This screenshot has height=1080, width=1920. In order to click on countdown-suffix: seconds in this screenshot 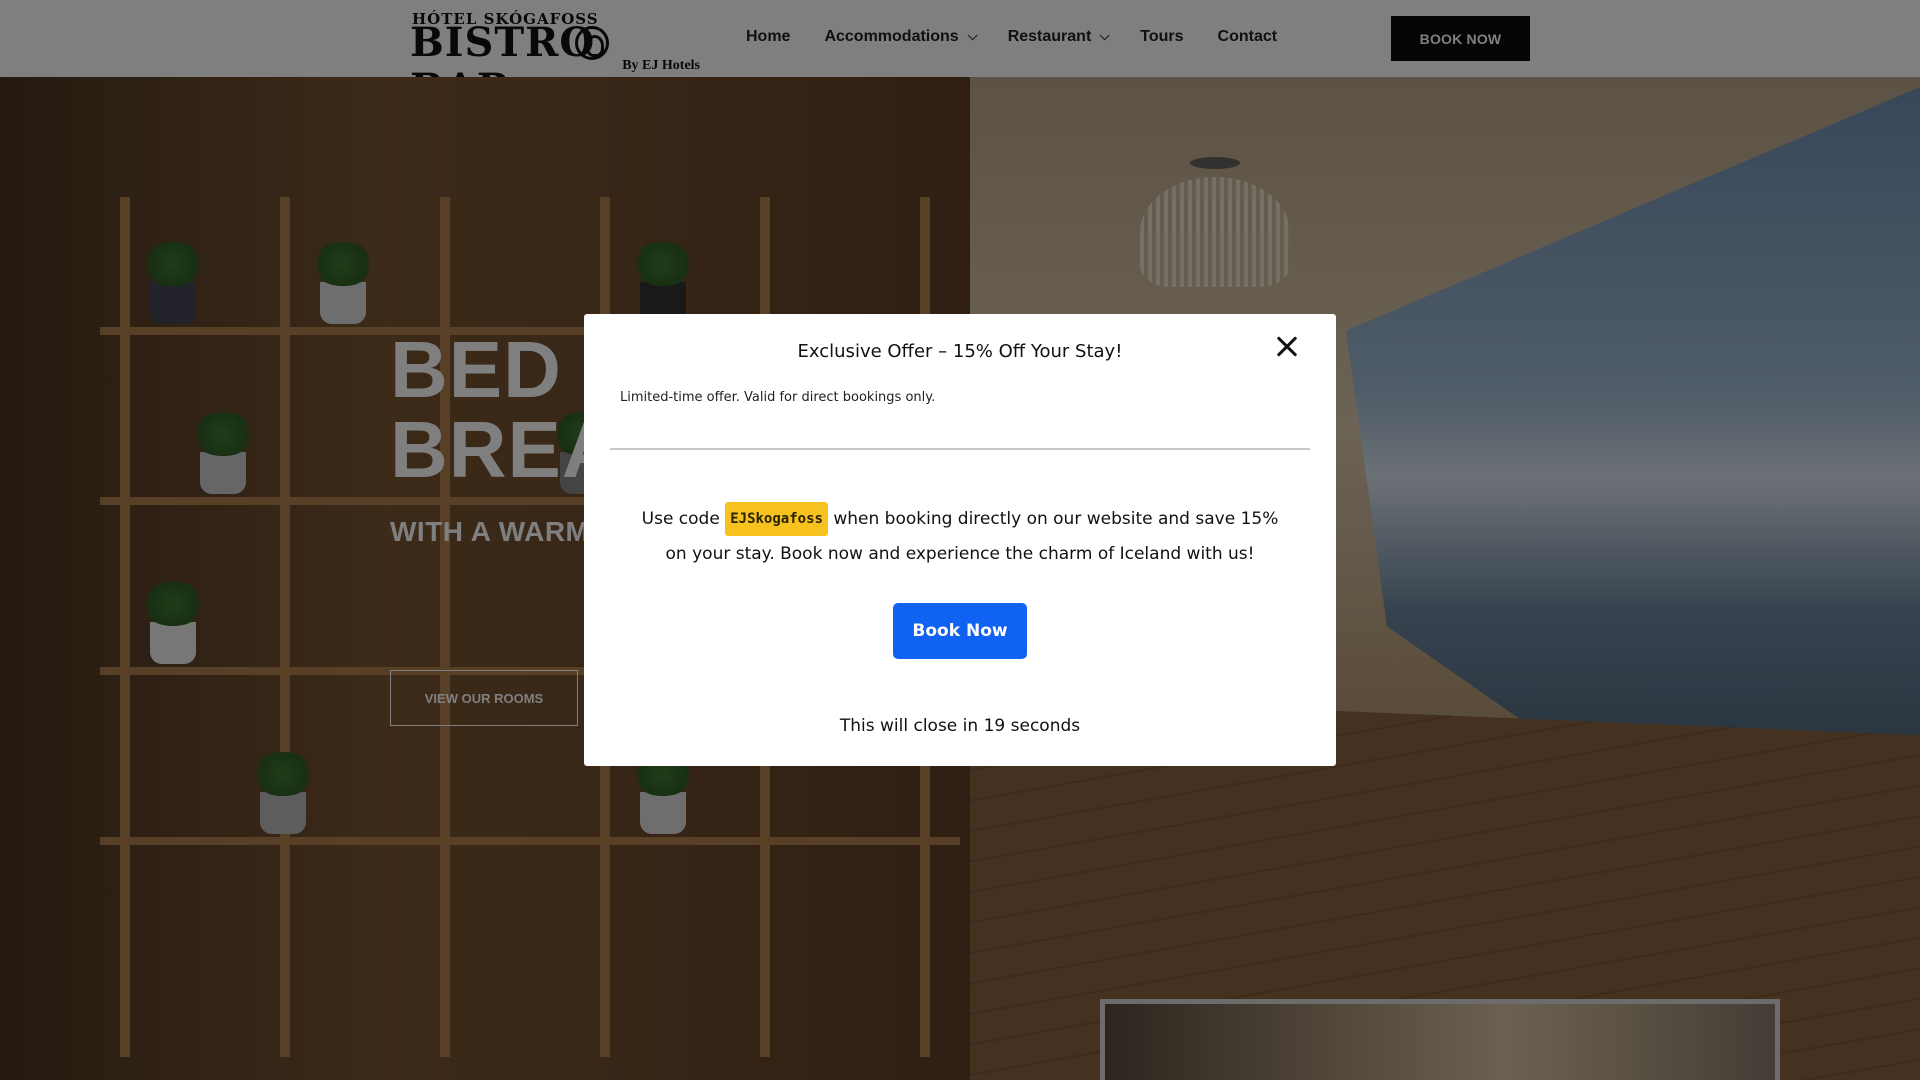, I will do `click(1045, 726)`.